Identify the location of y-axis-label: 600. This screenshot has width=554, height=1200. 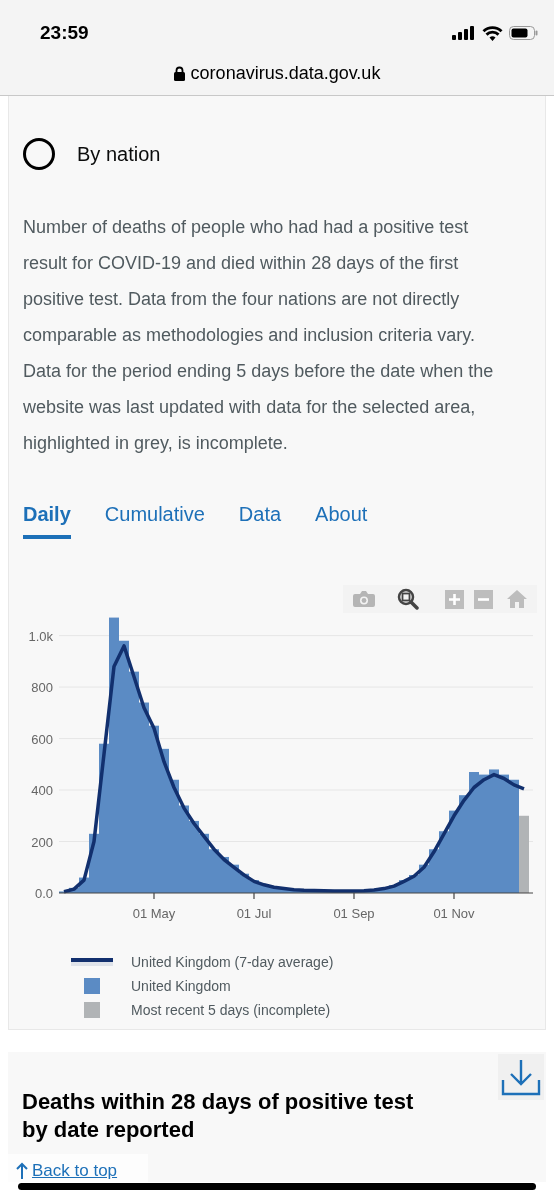
(42, 739).